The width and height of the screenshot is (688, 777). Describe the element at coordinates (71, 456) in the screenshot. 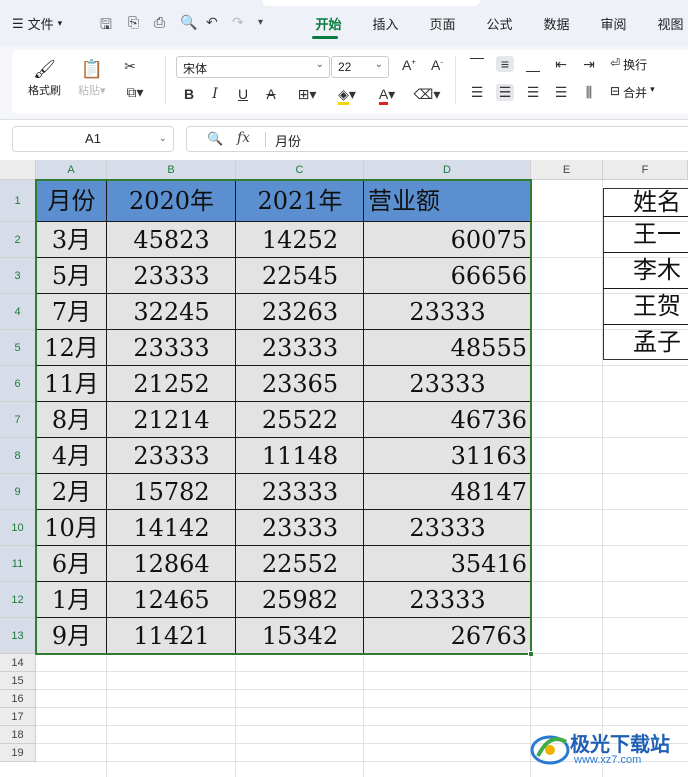

I see `table-cell: 4月` at that location.